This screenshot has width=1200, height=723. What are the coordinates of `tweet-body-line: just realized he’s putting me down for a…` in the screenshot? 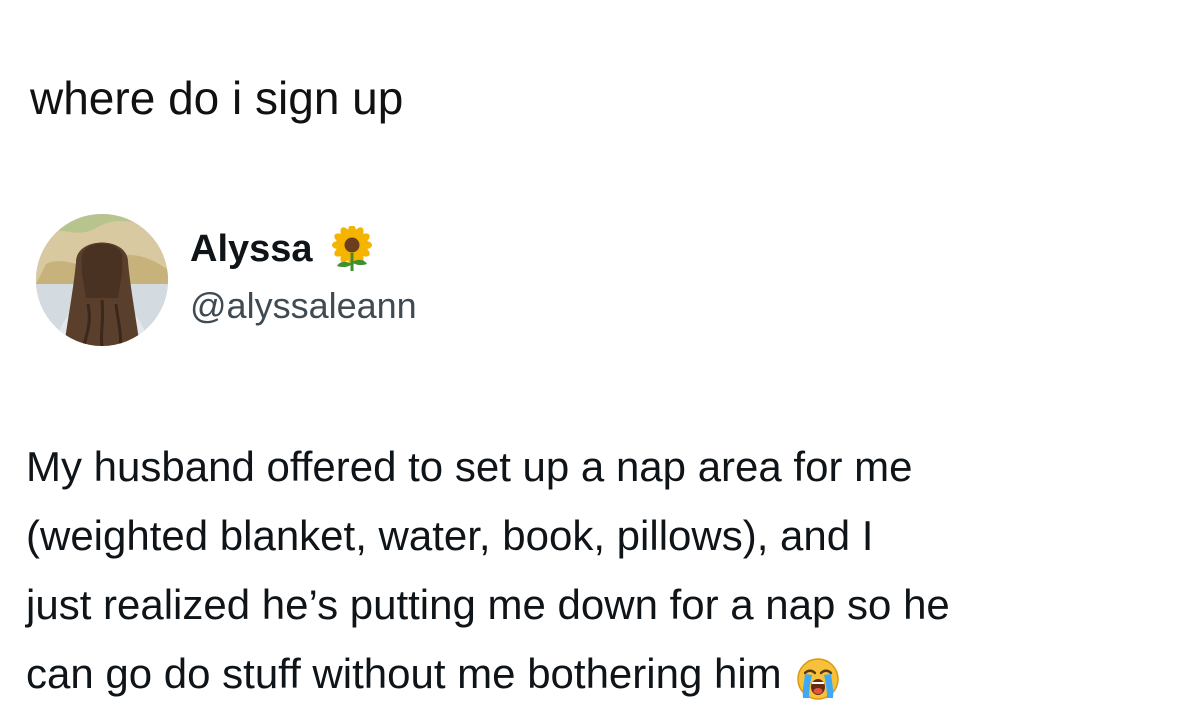 It's located at (606, 604).